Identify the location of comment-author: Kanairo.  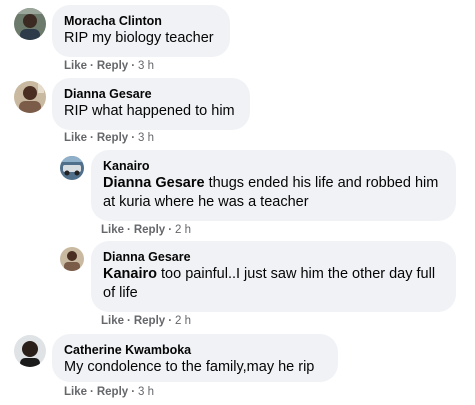
(273, 166).